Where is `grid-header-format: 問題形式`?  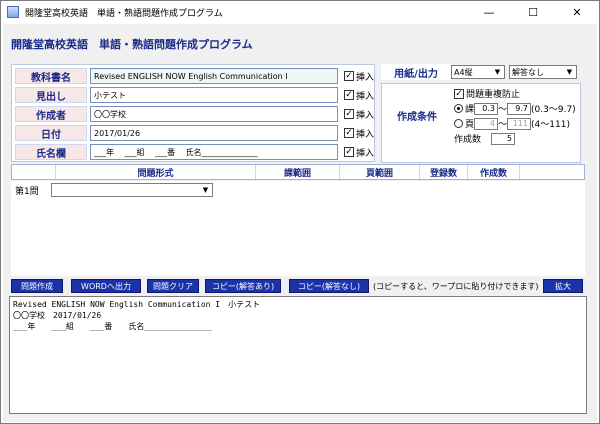 grid-header-format: 問題形式 is located at coordinates (156, 172).